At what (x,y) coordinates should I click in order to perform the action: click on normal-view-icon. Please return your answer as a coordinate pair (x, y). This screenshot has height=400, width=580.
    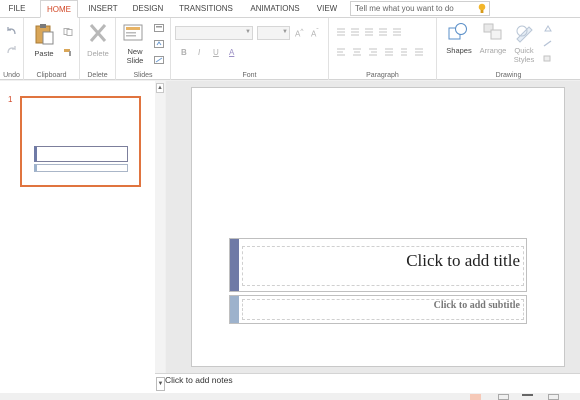
    Looking at the image, I should click on (475, 397).